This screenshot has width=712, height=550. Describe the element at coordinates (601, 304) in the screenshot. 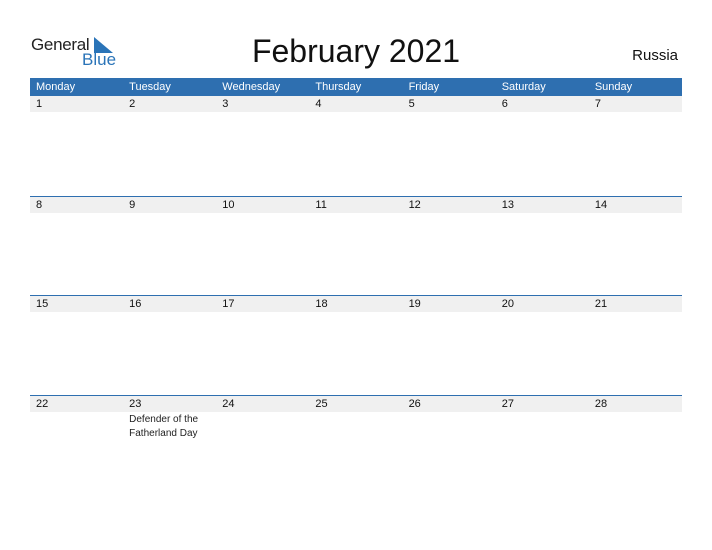

I see `day-number: 21` at that location.